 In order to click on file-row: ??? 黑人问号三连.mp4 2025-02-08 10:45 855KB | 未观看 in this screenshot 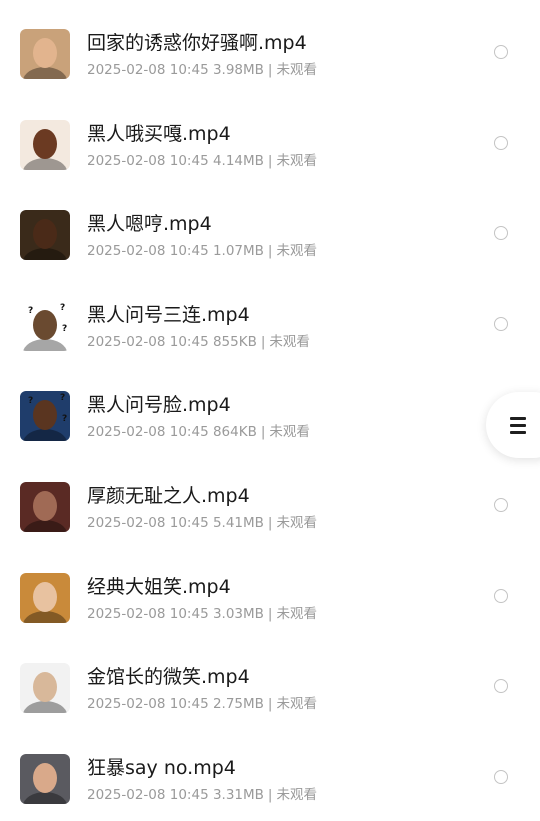, I will do `click(270, 317)`.